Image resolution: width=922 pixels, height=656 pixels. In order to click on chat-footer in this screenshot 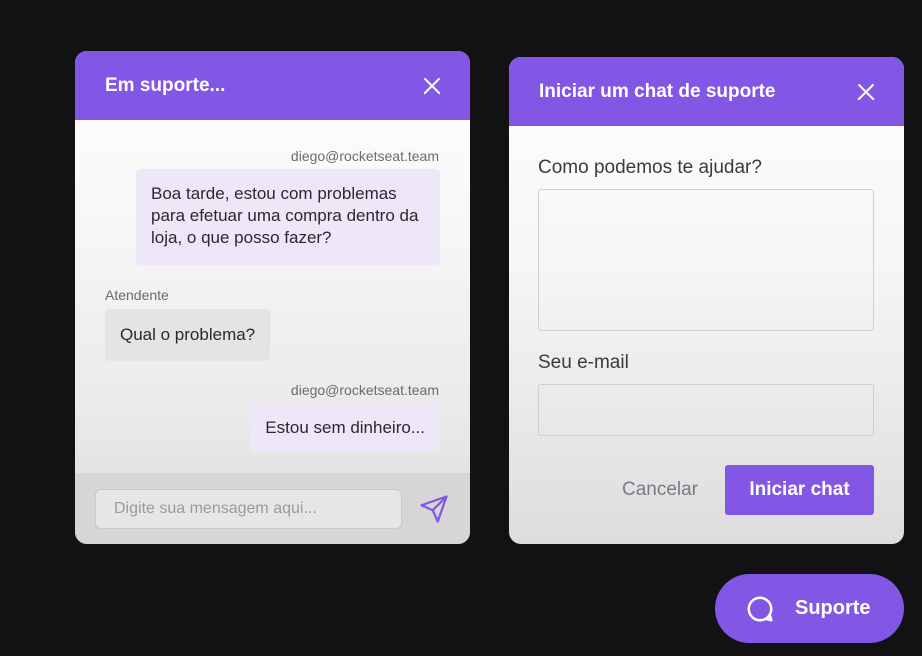, I will do `click(272, 508)`.